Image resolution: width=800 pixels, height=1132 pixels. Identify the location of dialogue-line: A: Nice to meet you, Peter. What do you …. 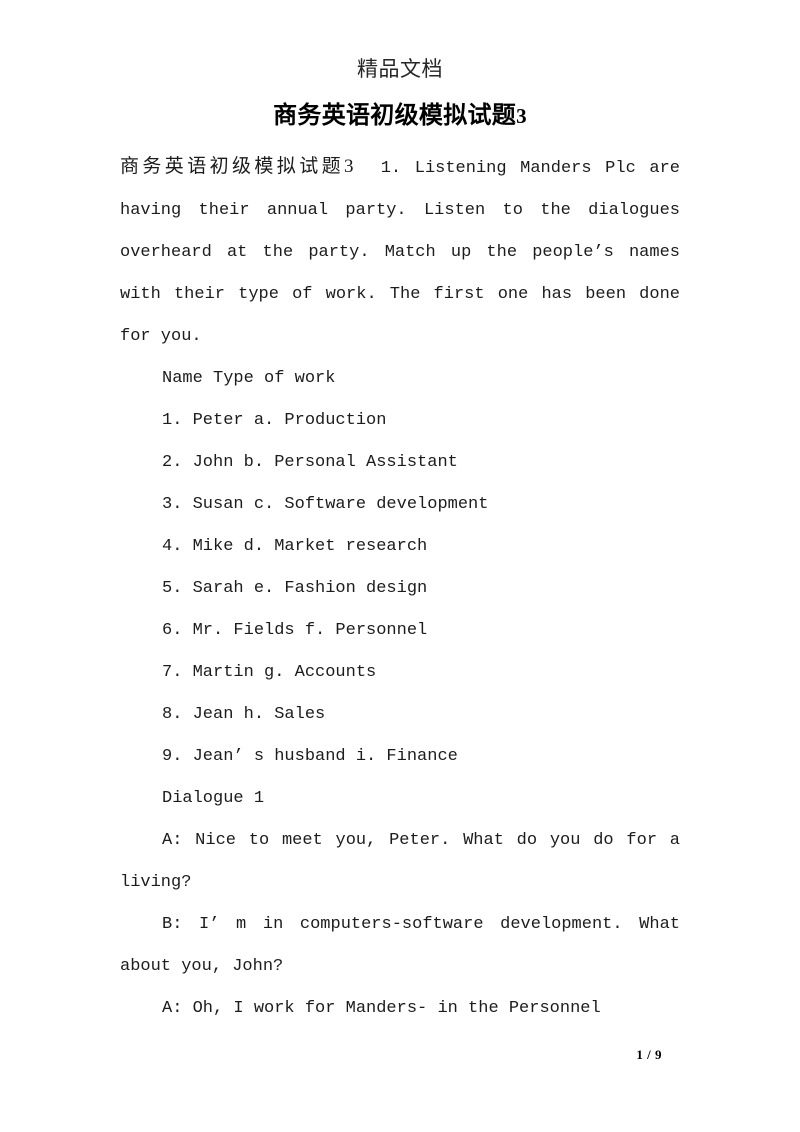
(400, 861).